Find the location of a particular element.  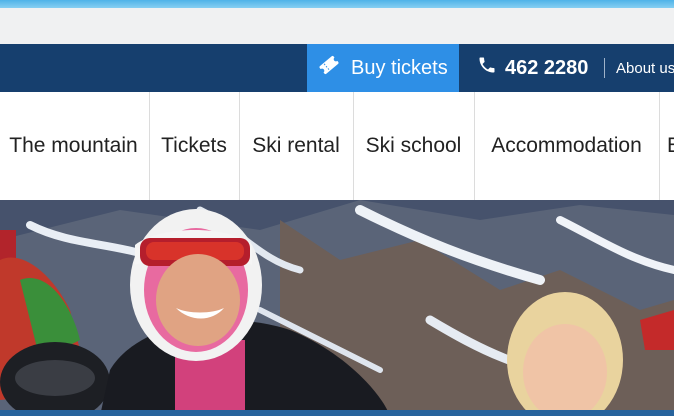

top-banner-strip is located at coordinates (337, 4).